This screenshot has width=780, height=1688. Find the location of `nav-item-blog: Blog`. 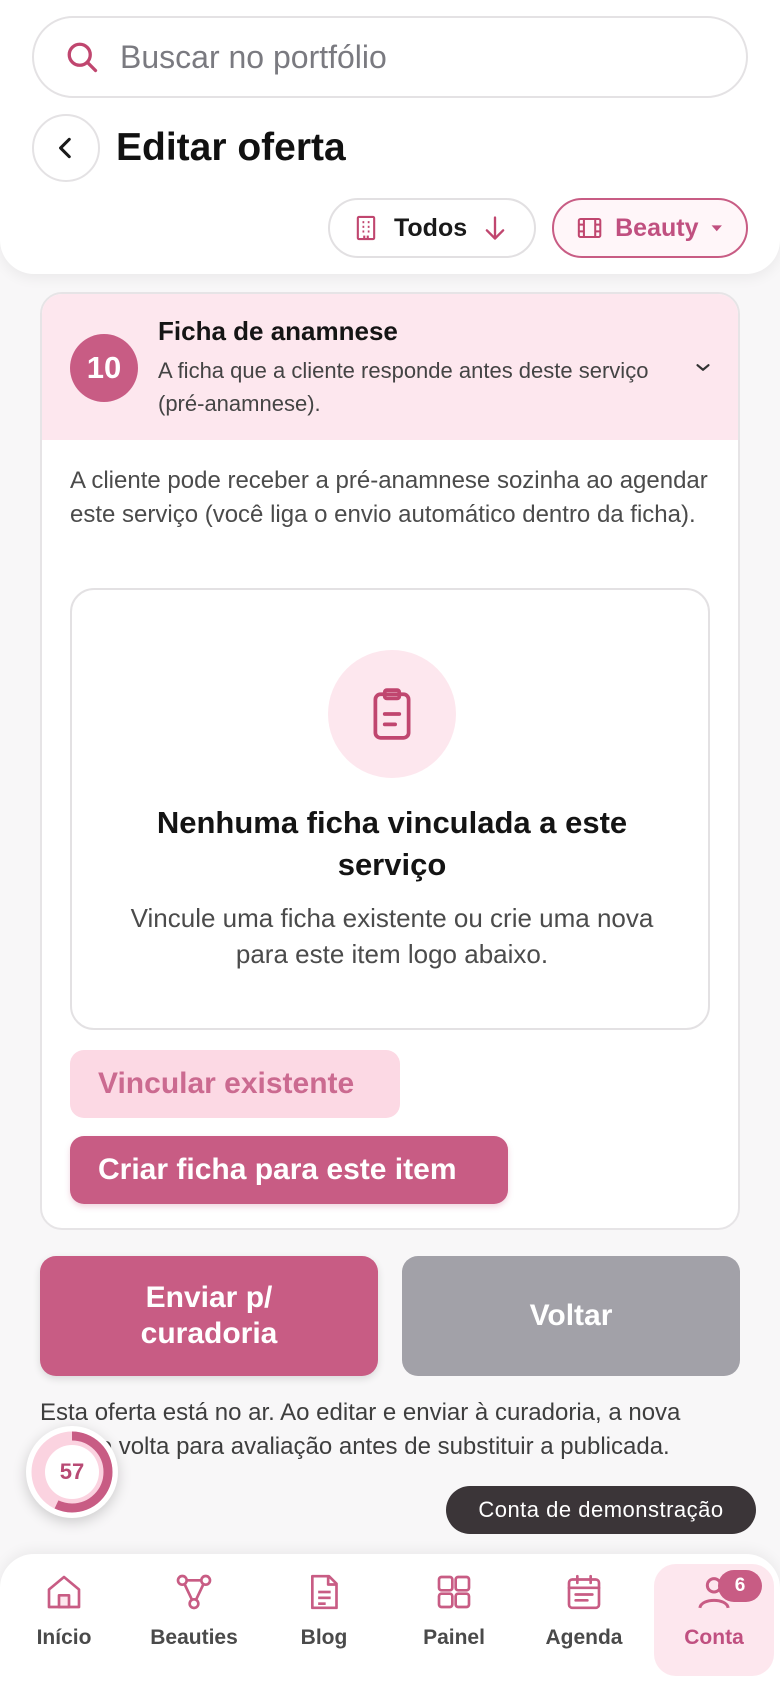

nav-item-blog: Blog is located at coordinates (324, 1622).